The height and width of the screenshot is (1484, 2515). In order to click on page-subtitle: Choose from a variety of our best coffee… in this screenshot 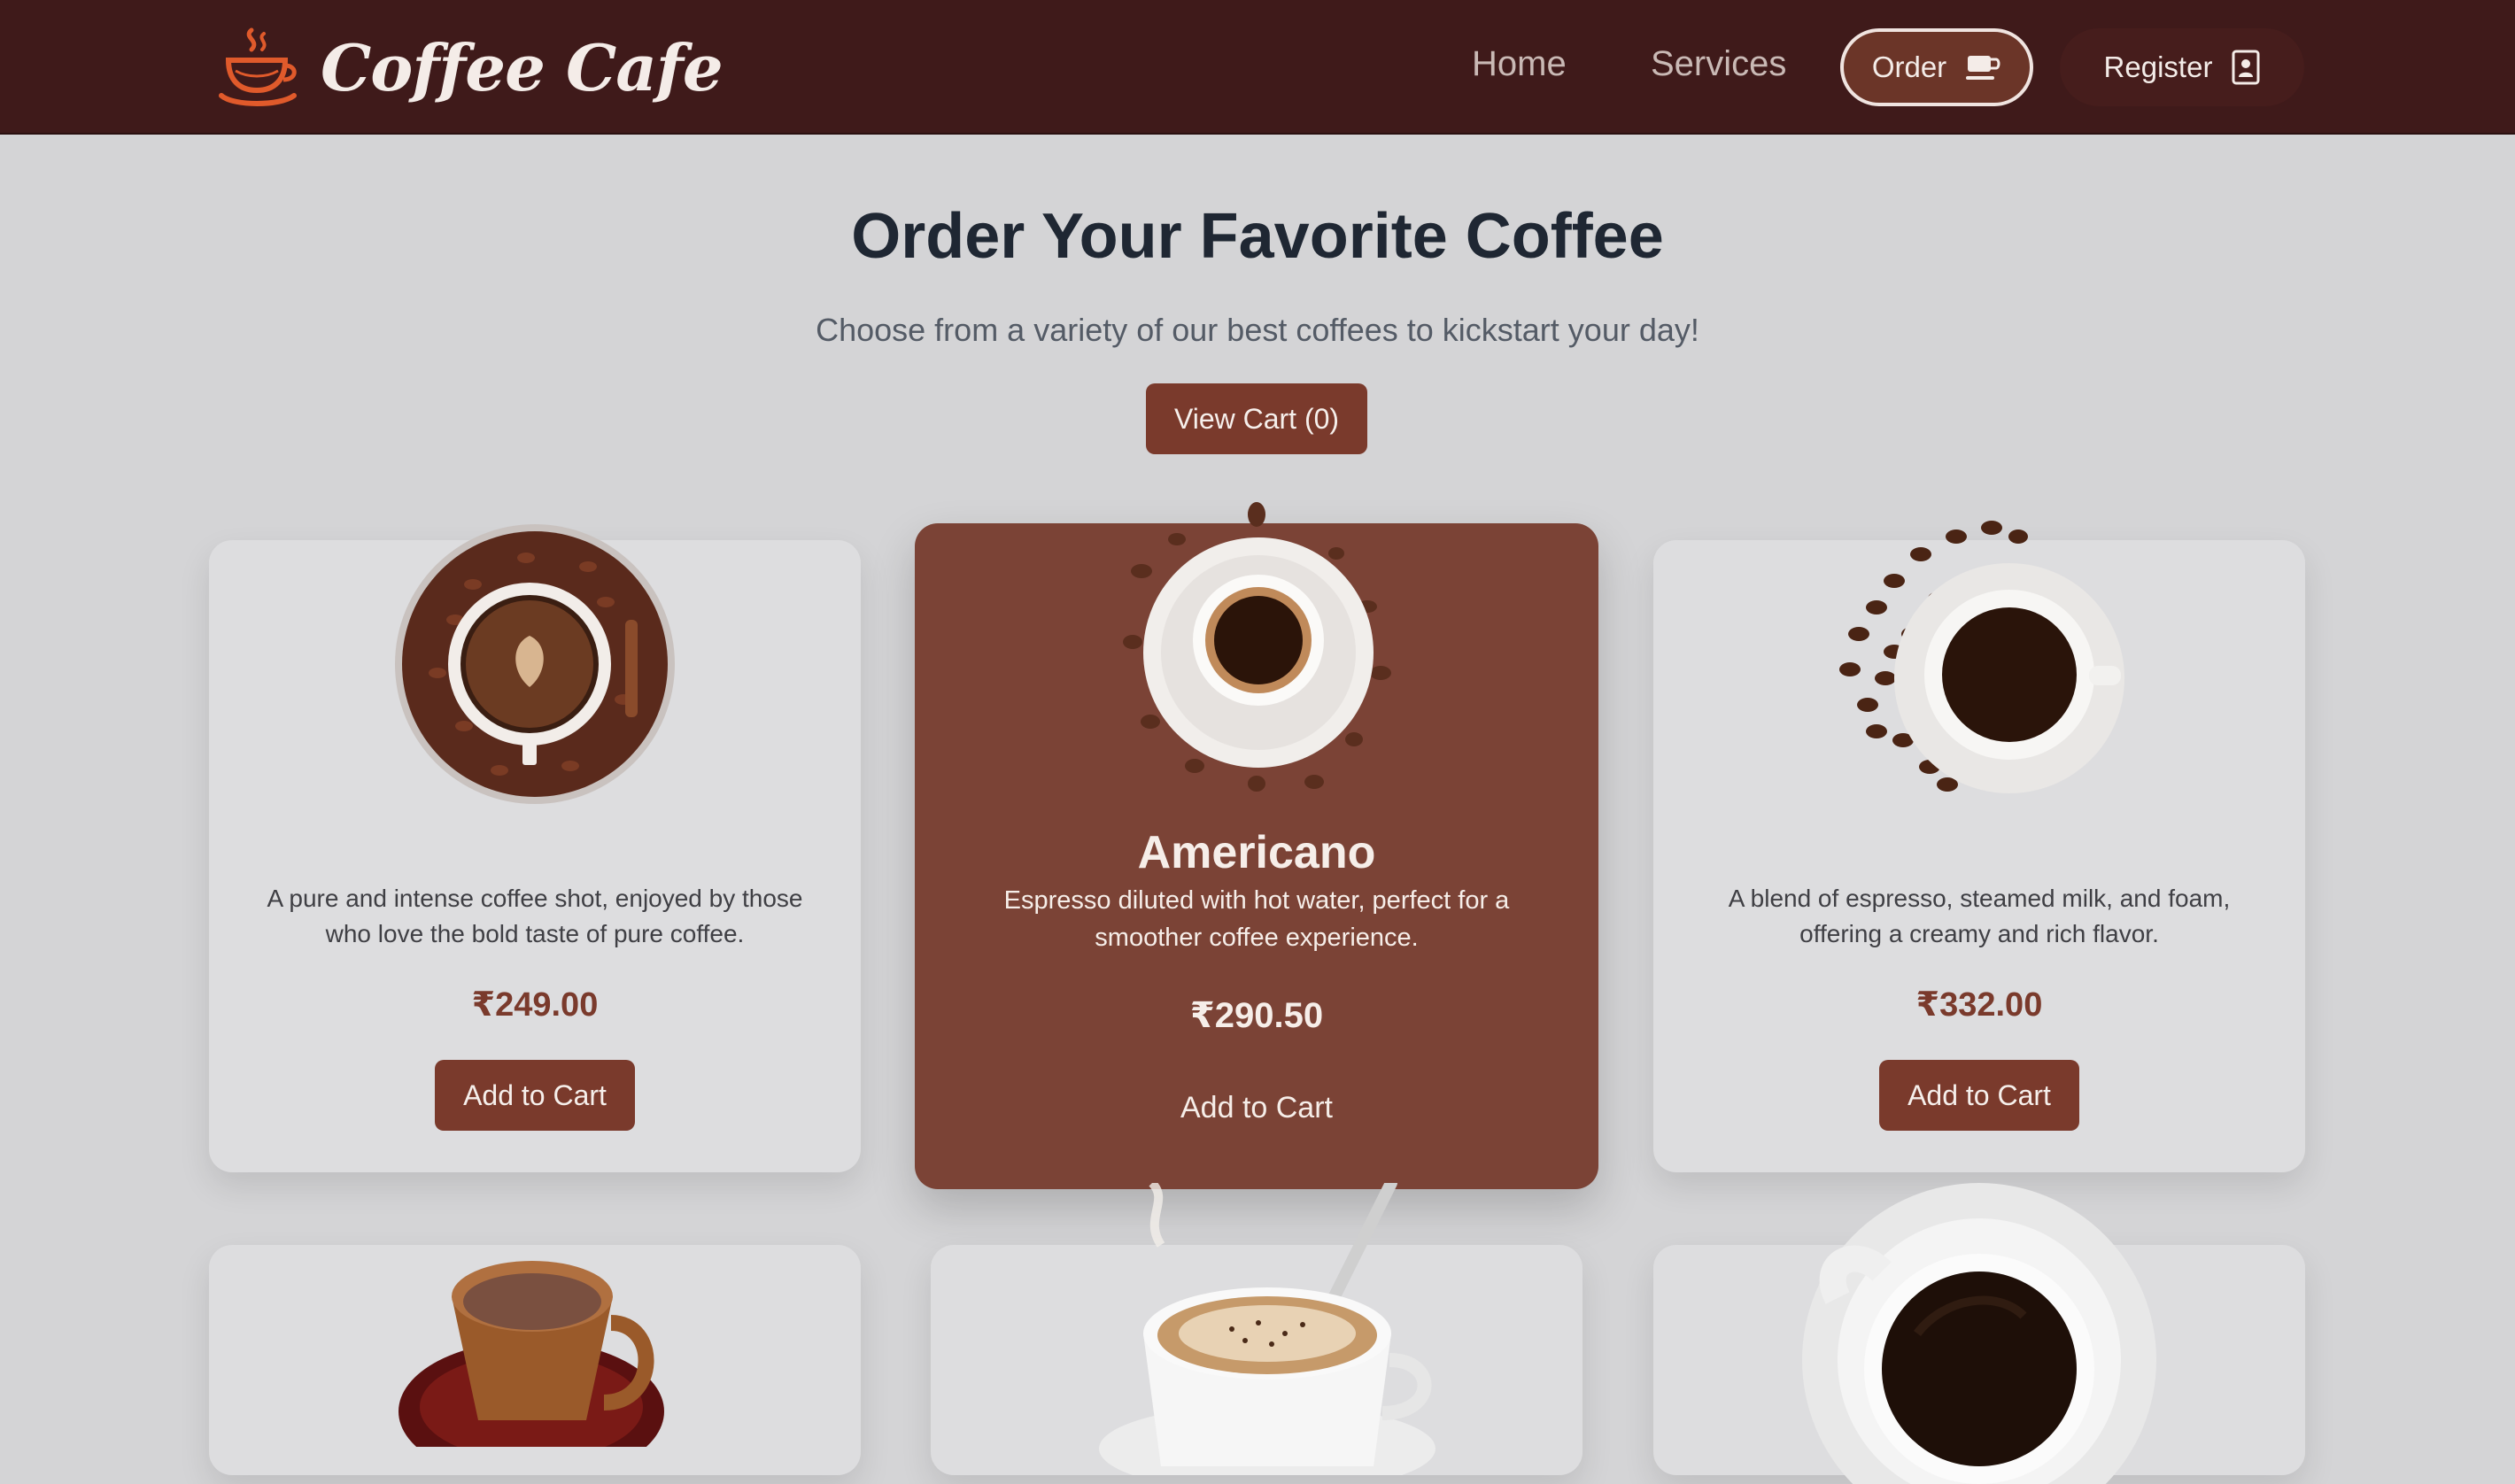, I will do `click(1257, 330)`.